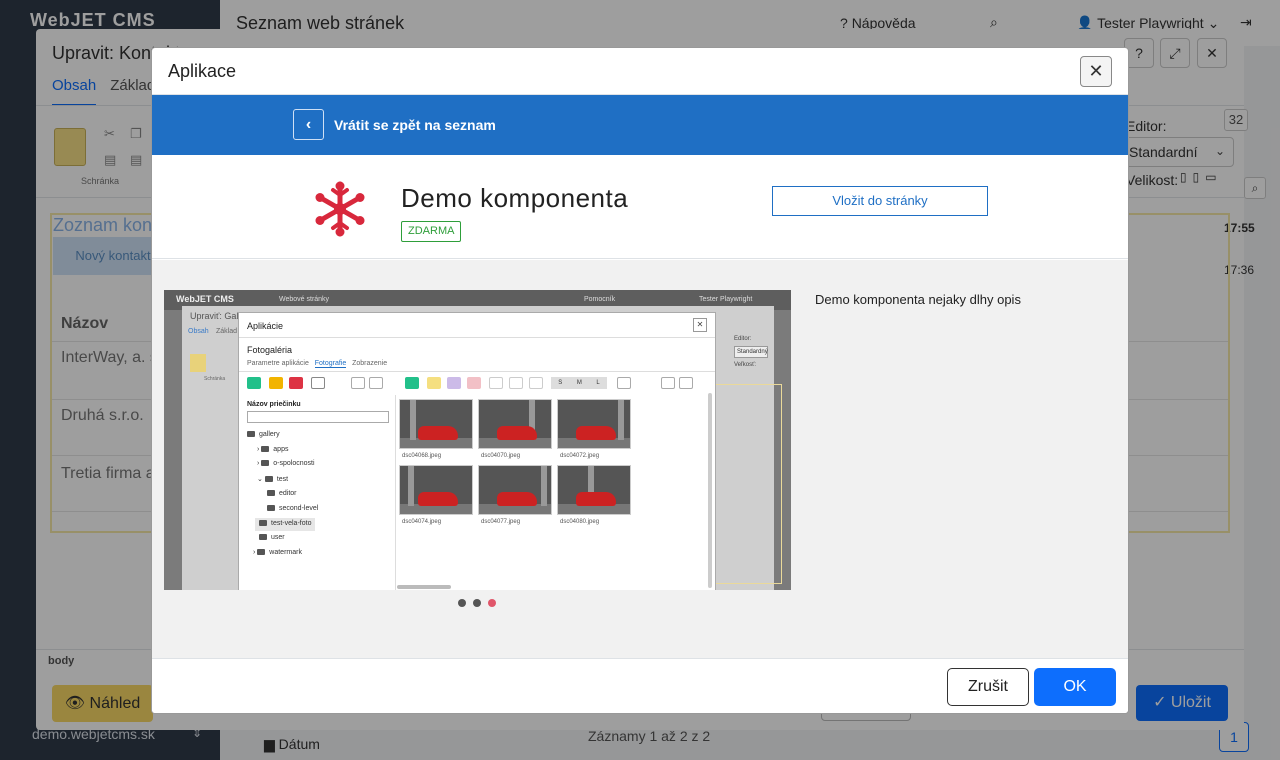 This screenshot has height=760, width=1280. What do you see at coordinates (624, 383) in the screenshot?
I see `screenshot-table-icon` at bounding box center [624, 383].